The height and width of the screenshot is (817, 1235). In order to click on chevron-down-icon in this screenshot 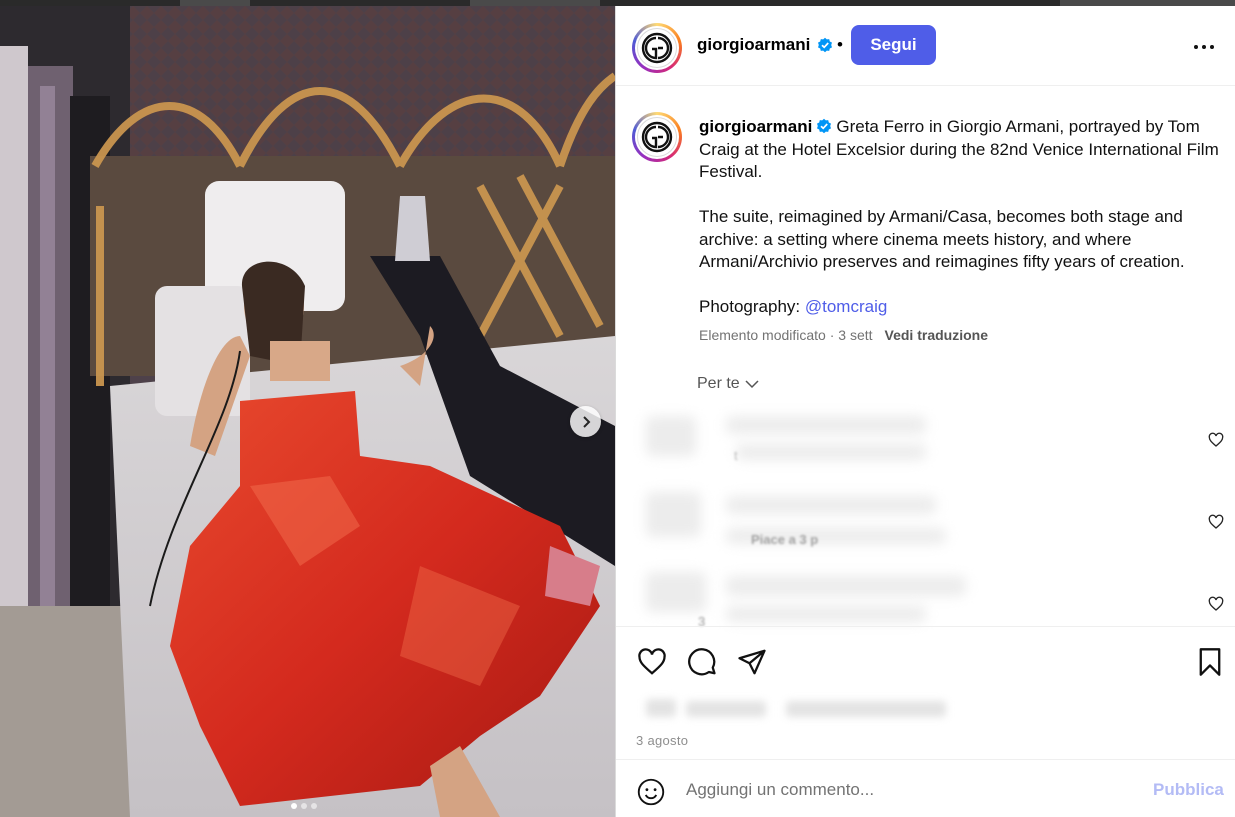, I will do `click(752, 384)`.